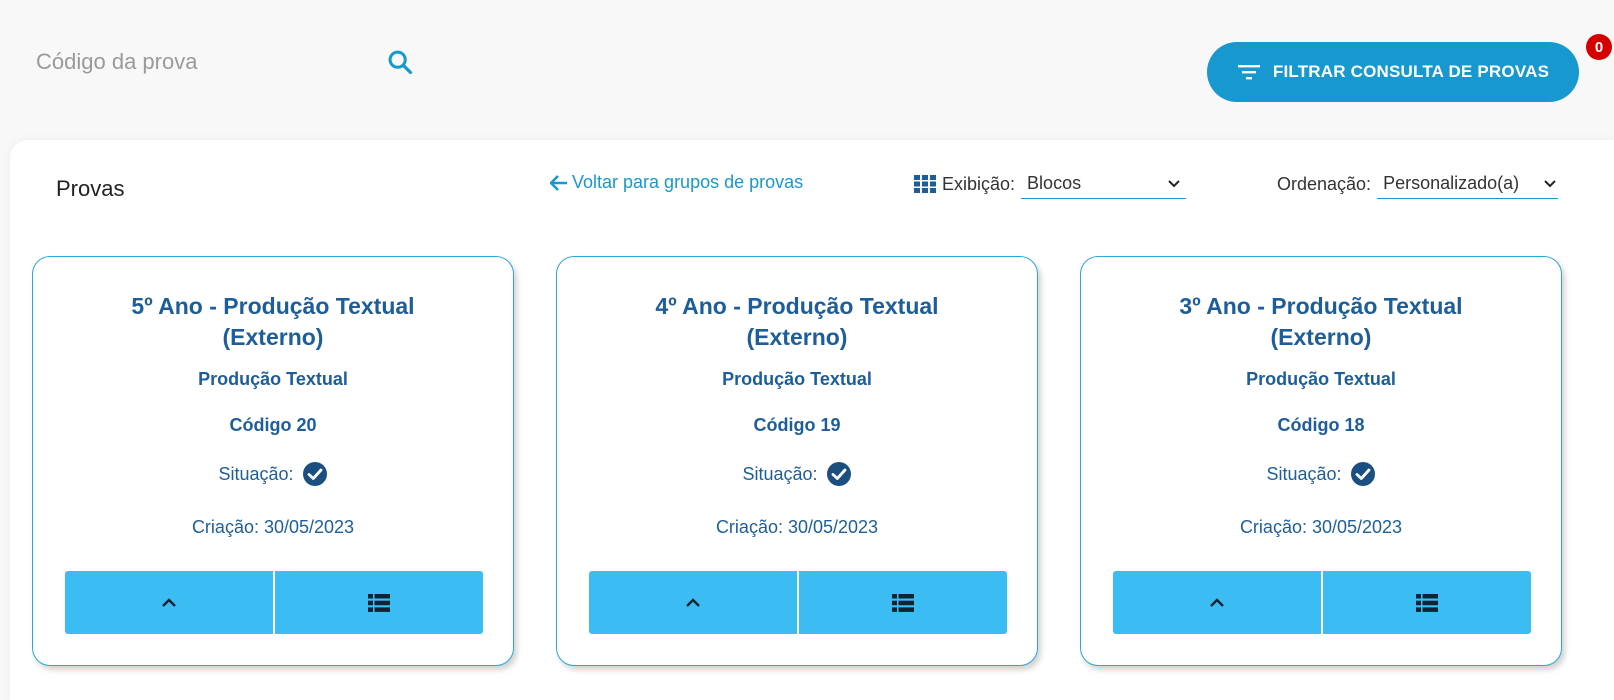  What do you see at coordinates (797, 322) in the screenshot?
I see `exam-title: 4º Ano - Produção Textual (Externo)` at bounding box center [797, 322].